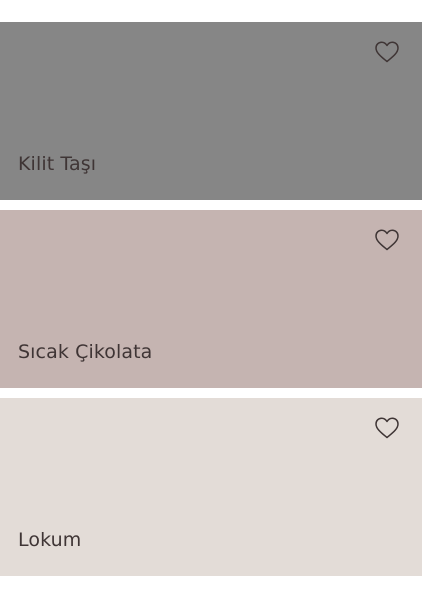  I want to click on color-name: Kilit Taşı, so click(57, 164).